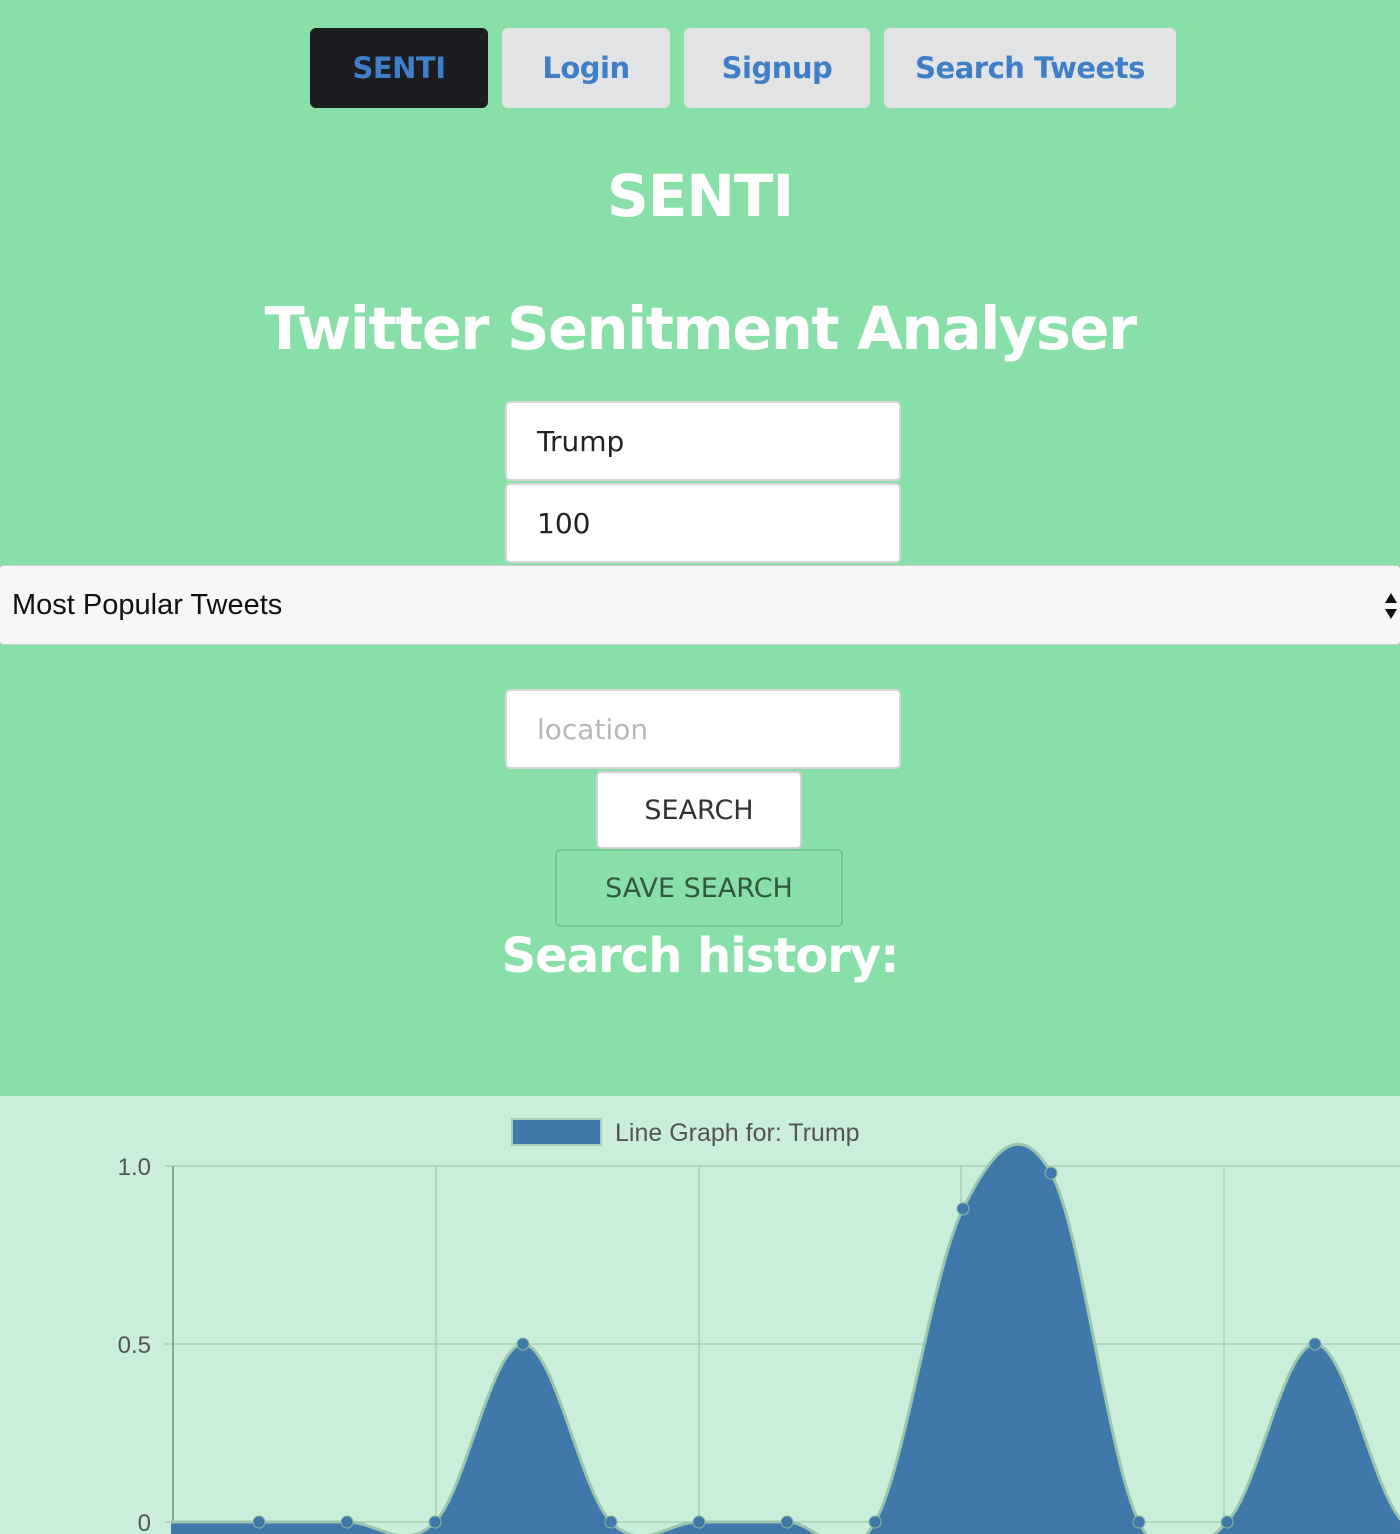 Image resolution: width=1400 pixels, height=1534 pixels. I want to click on page-title: SENTI, so click(700, 196).